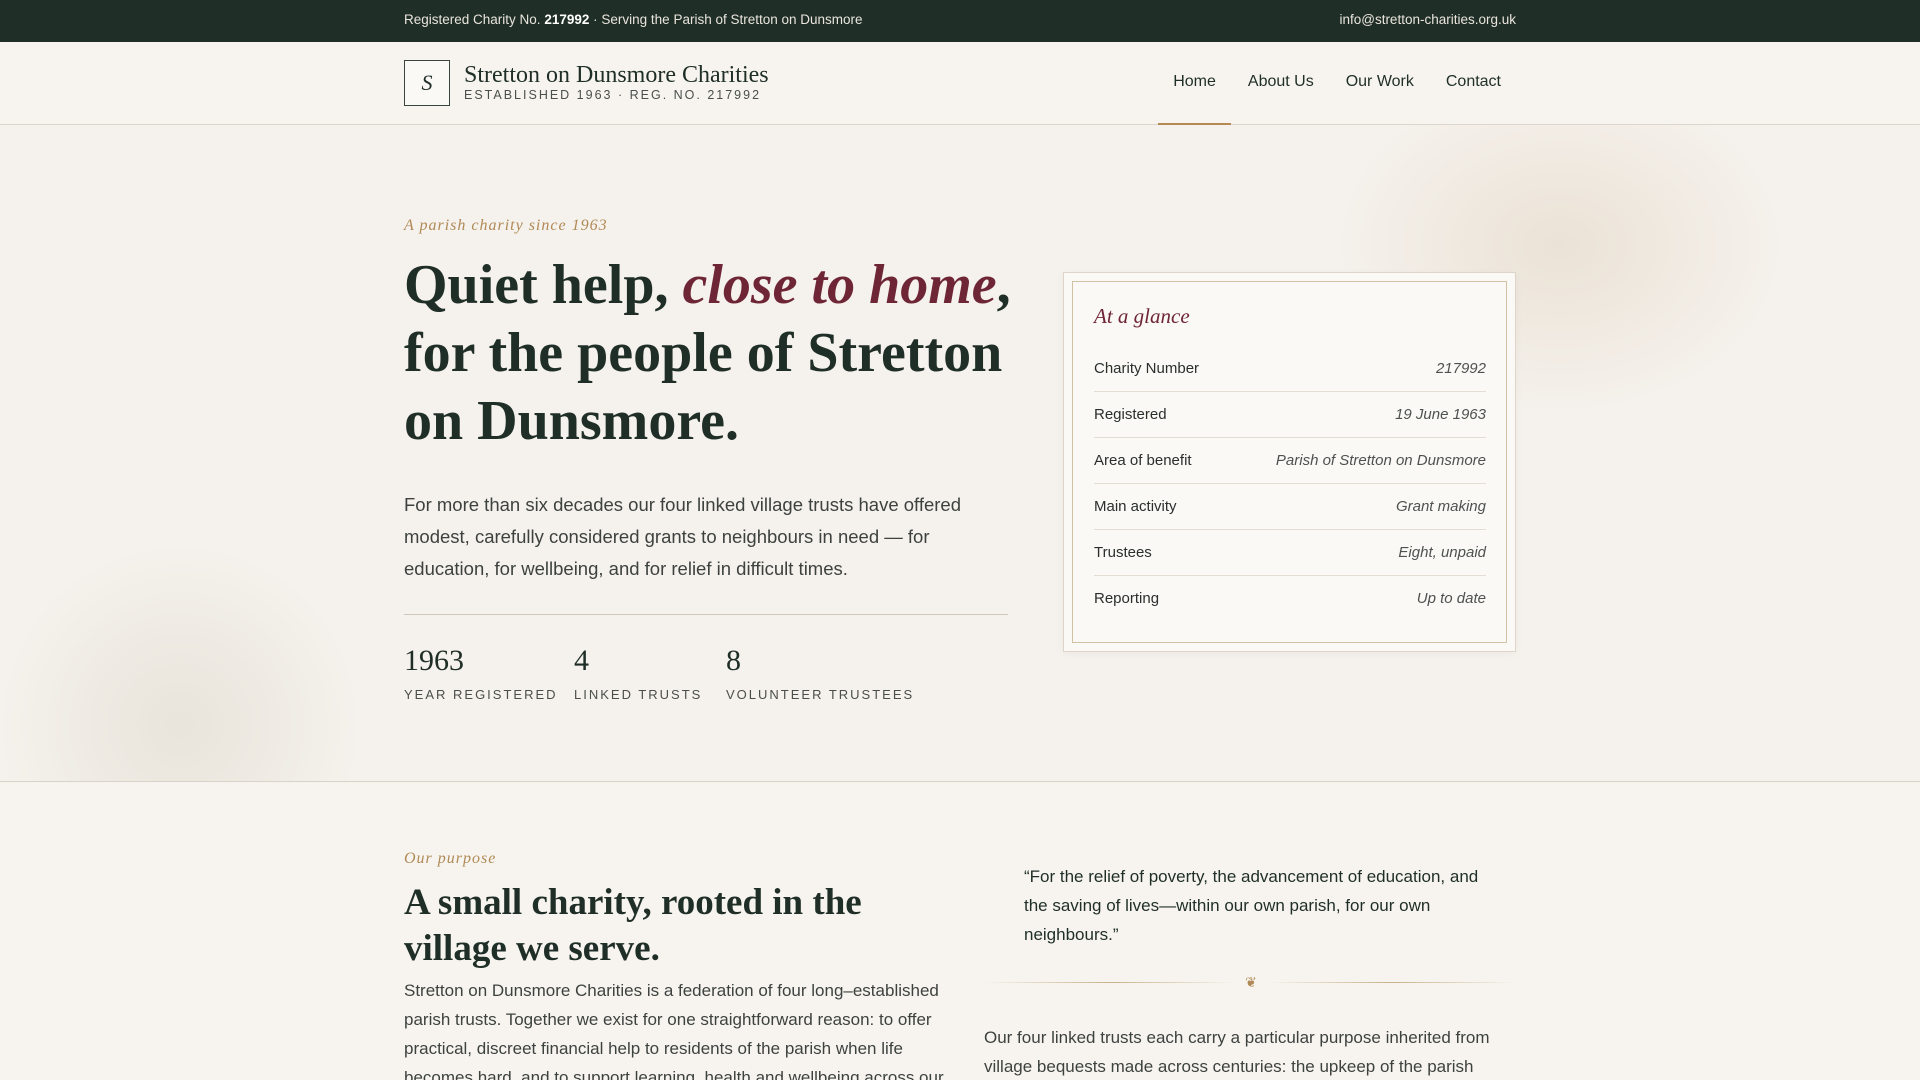  I want to click on fact-label: Registered, so click(1130, 414).